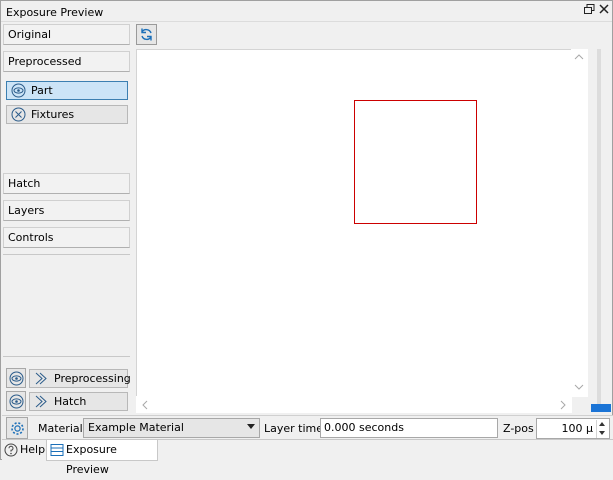 The image size is (613, 480). I want to click on settings-button, so click(17, 428).